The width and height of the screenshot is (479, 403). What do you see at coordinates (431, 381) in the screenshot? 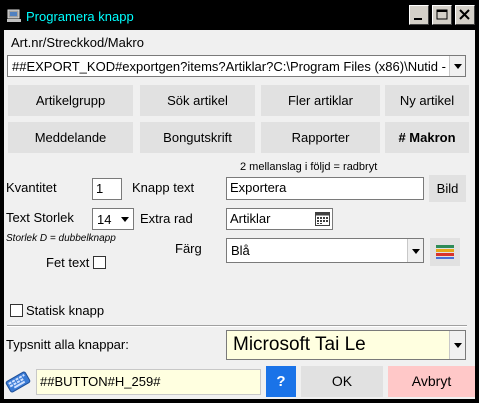
I see `cancel-button: Avbryt` at bounding box center [431, 381].